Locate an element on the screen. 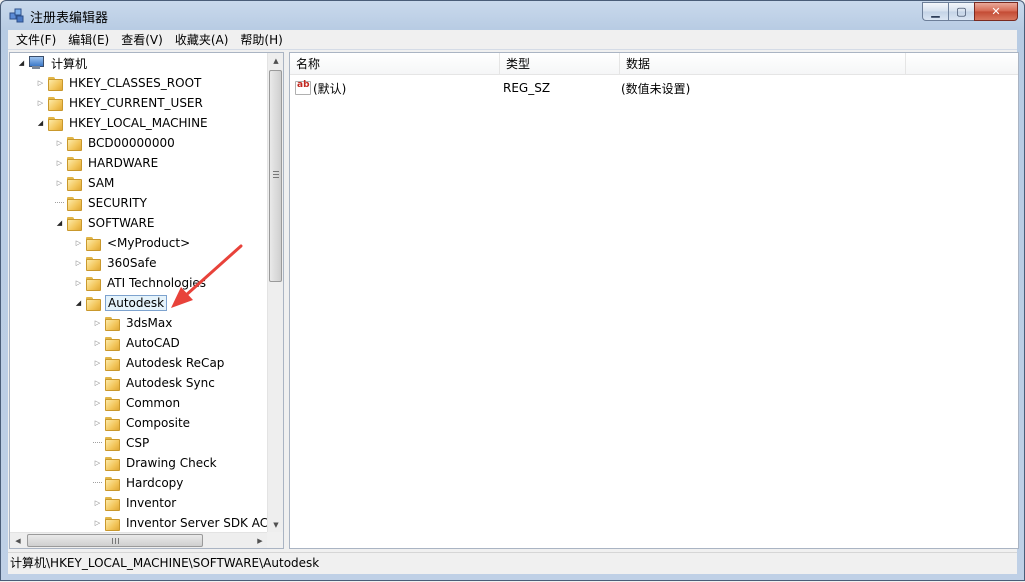 The height and width of the screenshot is (582, 1025). tree-node: ▷ ATI Technologies is located at coordinates (141, 283).